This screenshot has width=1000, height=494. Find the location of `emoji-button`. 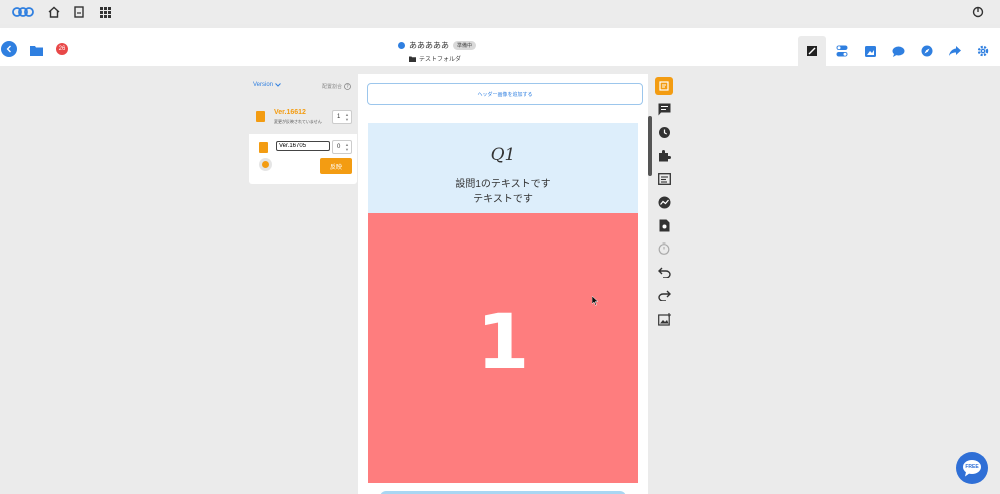

emoji-button is located at coordinates (265, 164).